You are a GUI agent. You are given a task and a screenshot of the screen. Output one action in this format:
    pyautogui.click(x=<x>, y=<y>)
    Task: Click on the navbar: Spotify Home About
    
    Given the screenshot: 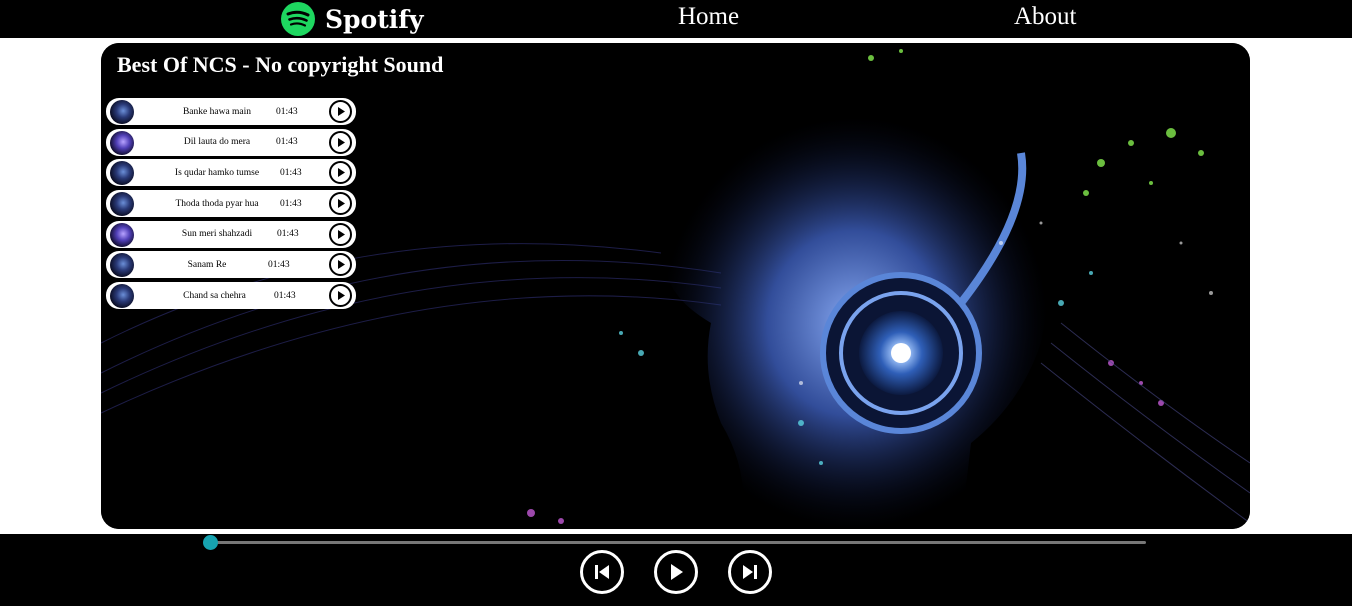 What is the action you would take?
    pyautogui.click(x=676, y=19)
    